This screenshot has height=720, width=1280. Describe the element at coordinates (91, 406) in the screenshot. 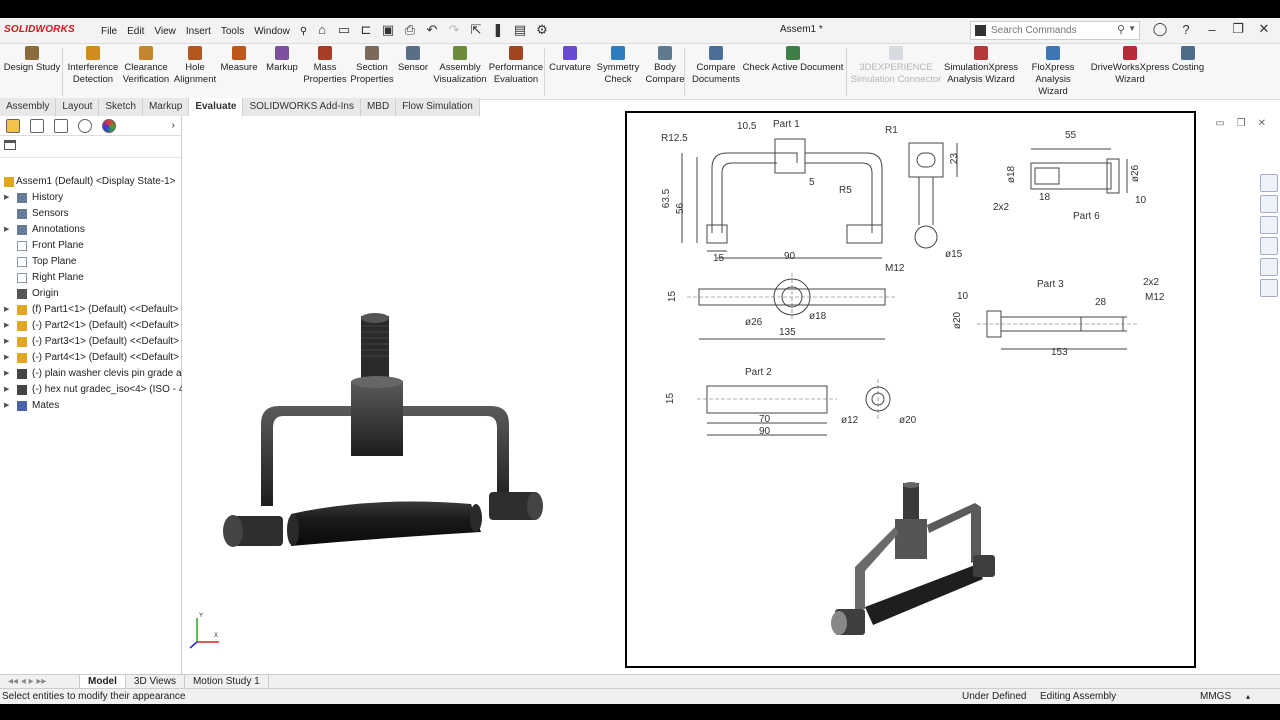

I see `tree-node: ▶ Mates` at that location.